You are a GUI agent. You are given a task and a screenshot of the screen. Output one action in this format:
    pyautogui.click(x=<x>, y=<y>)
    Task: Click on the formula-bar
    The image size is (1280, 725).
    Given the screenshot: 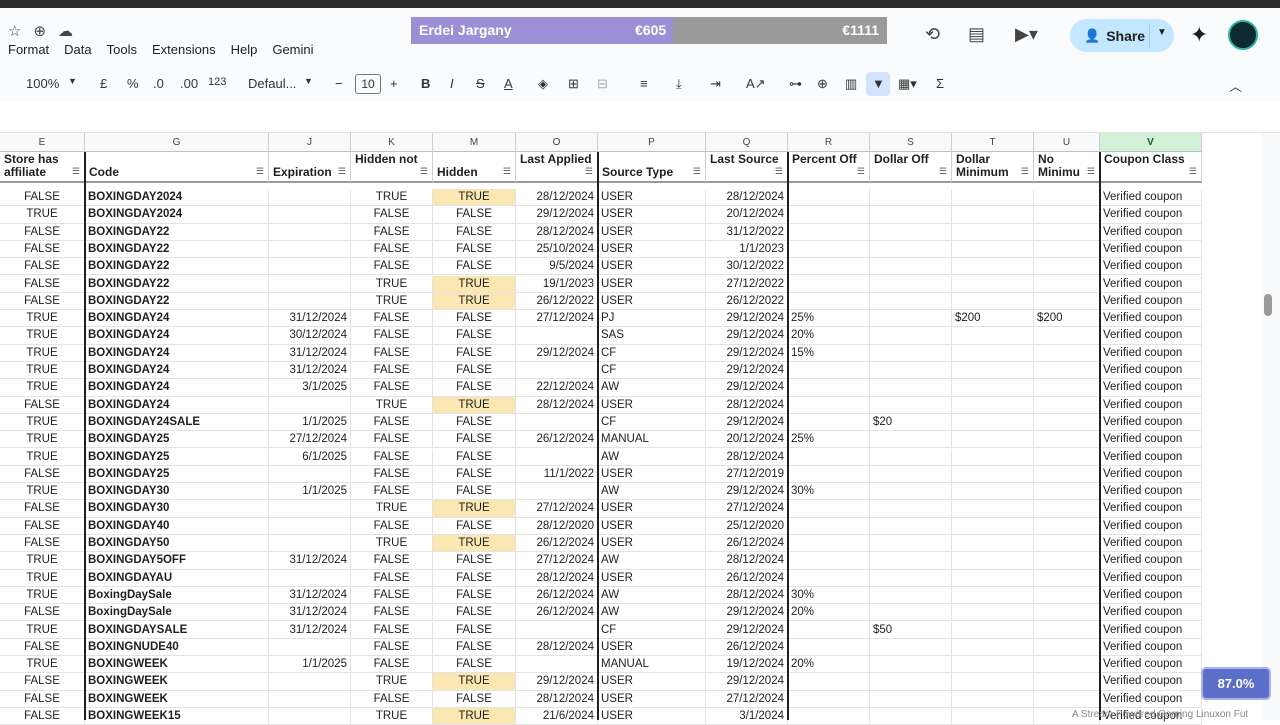 What is the action you would take?
    pyautogui.click(x=640, y=117)
    